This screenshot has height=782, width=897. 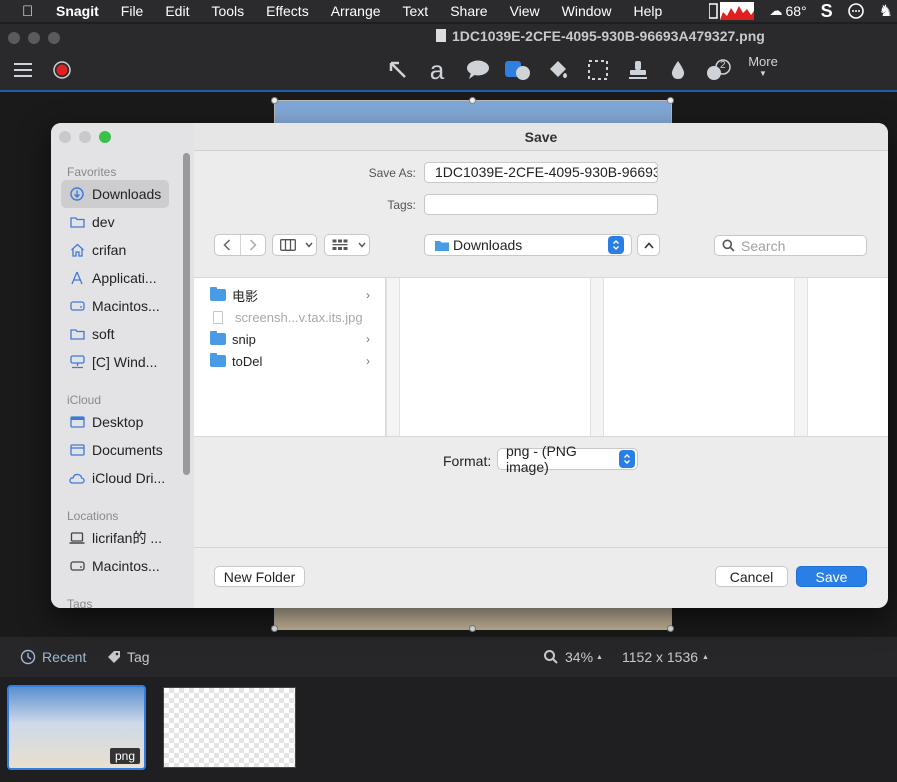 I want to click on menu-text: Text, so click(x=416, y=11).